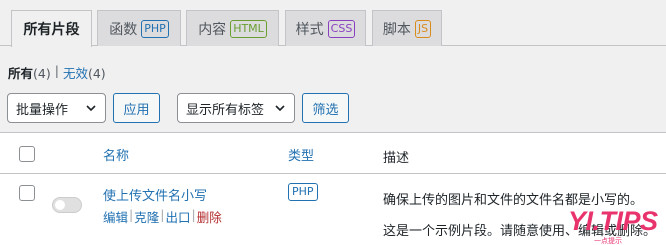 The image size is (666, 245). What do you see at coordinates (423, 28) in the screenshot?
I see `js-badge: JS` at bounding box center [423, 28].